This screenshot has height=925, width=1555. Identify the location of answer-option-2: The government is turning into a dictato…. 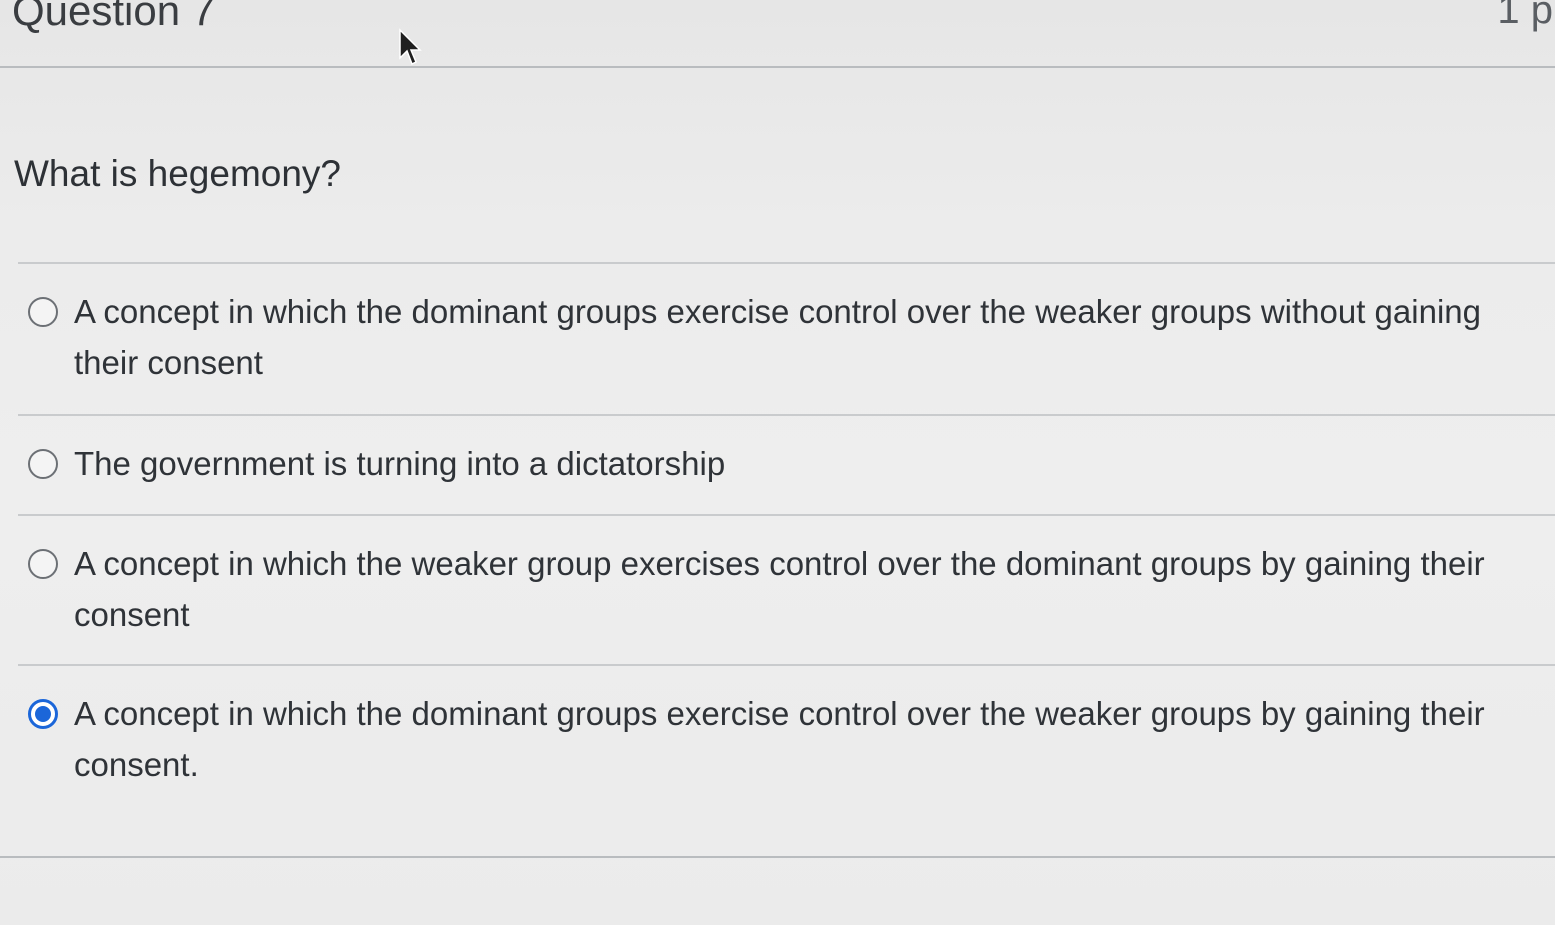
(786, 465).